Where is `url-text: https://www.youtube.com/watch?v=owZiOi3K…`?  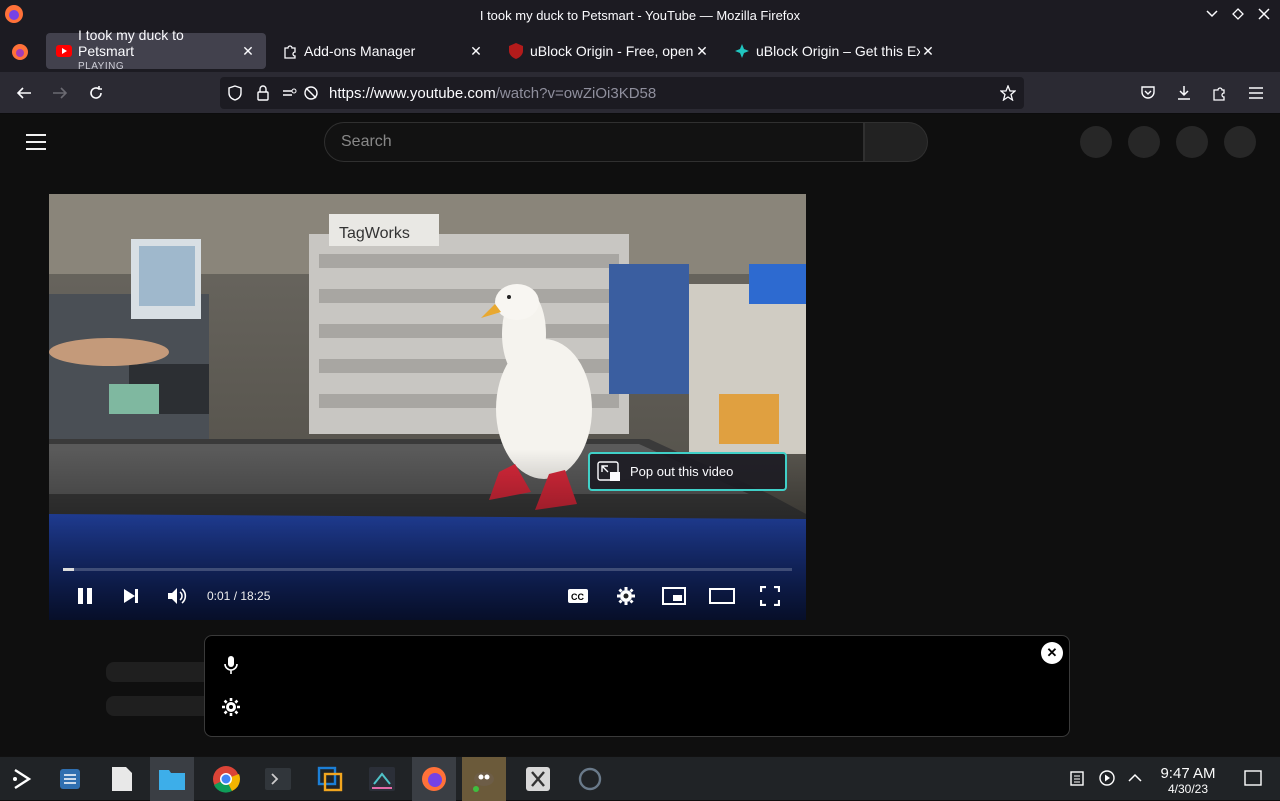
url-text: https://www.youtube.com/watch?v=owZiOi3K… is located at coordinates (492, 93).